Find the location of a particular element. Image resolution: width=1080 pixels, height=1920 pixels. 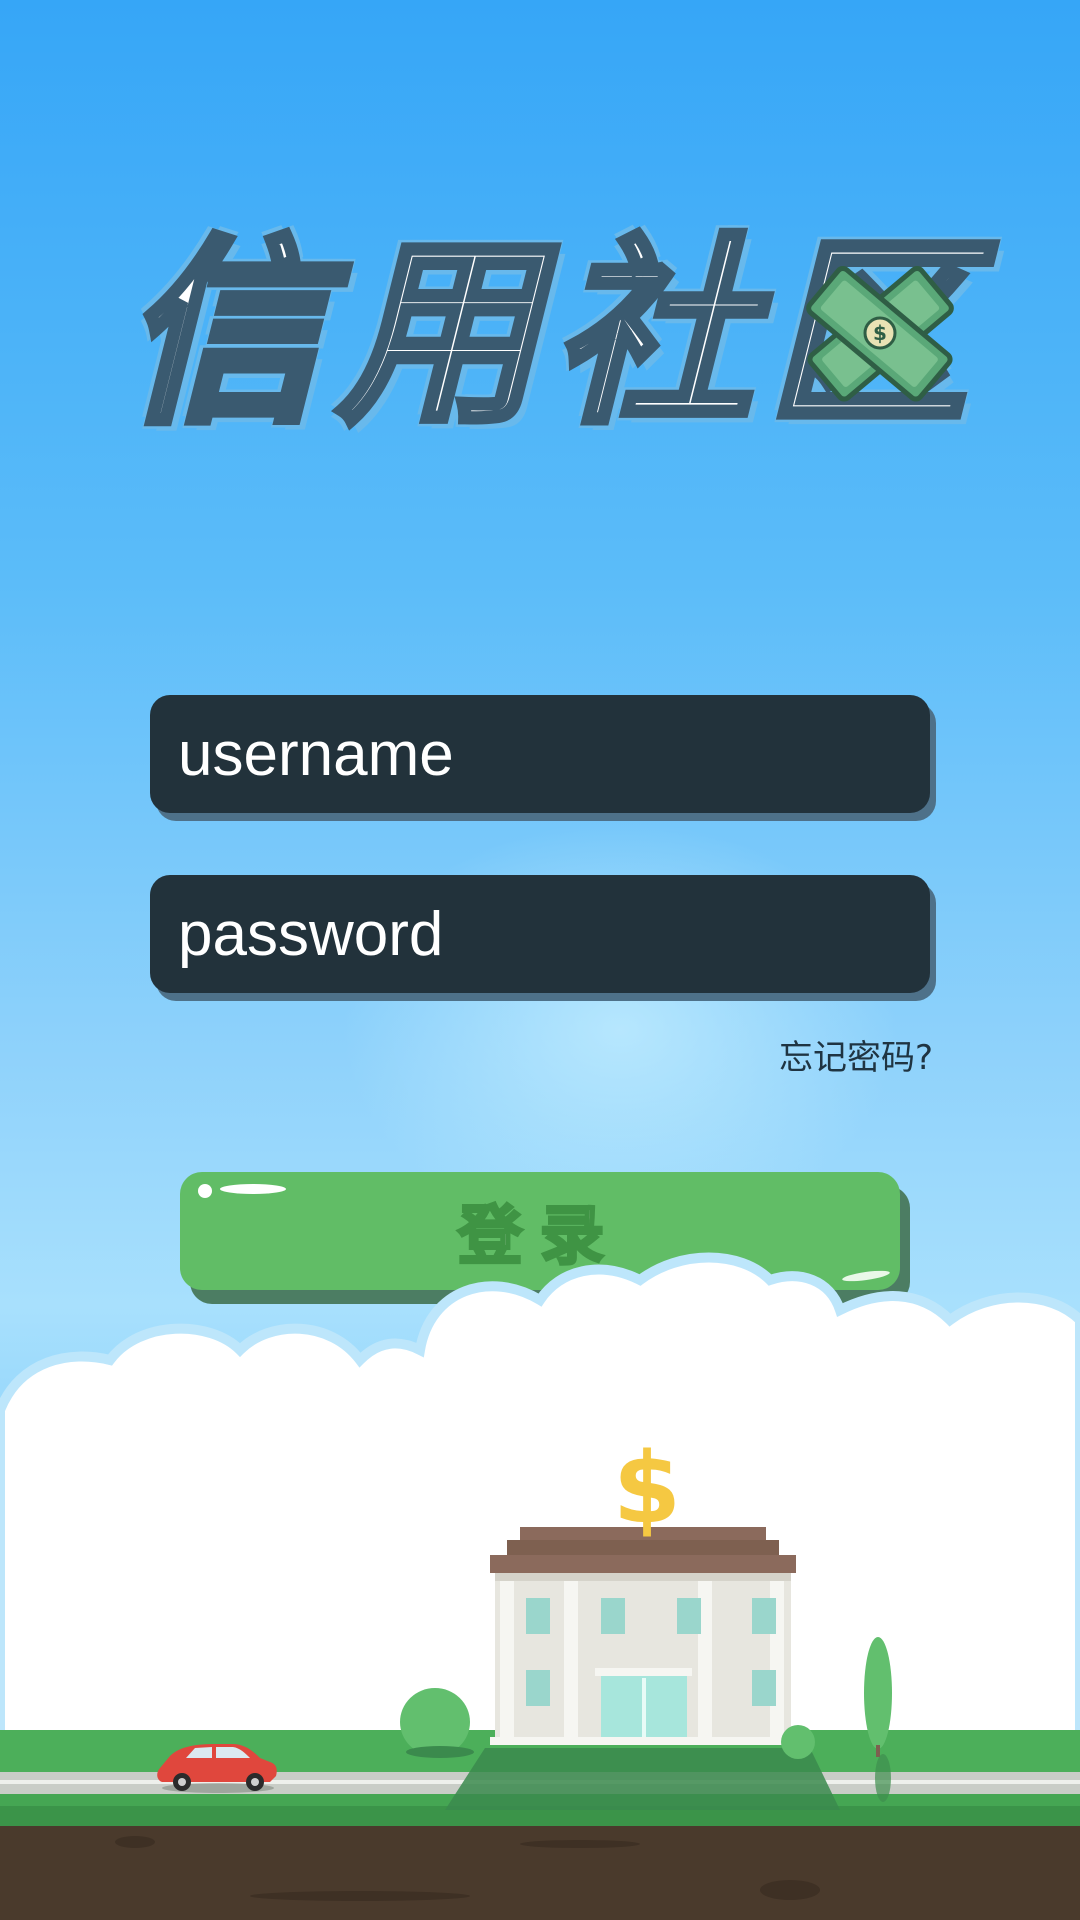

title-char-2: 用 is located at coordinates (437, 334).